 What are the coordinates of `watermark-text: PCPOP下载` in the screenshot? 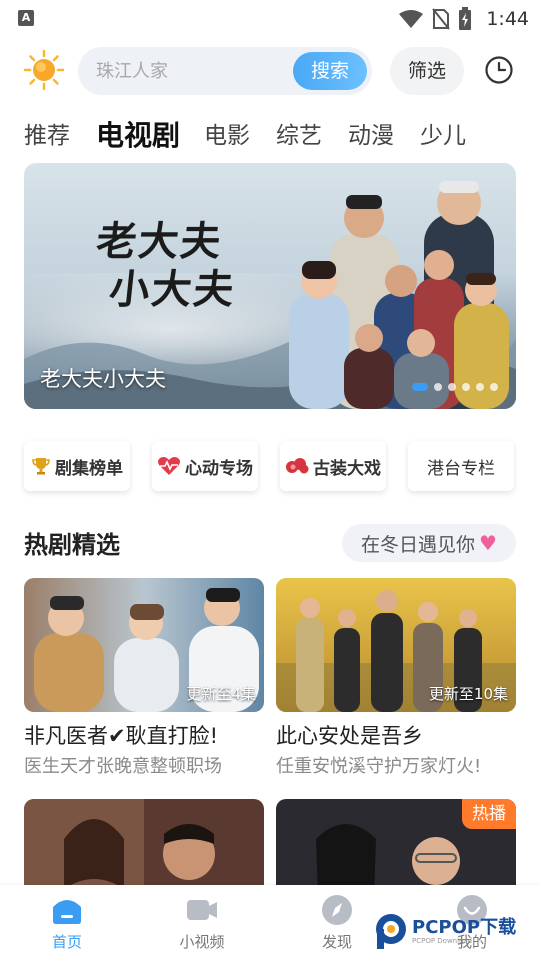 It's located at (464, 927).